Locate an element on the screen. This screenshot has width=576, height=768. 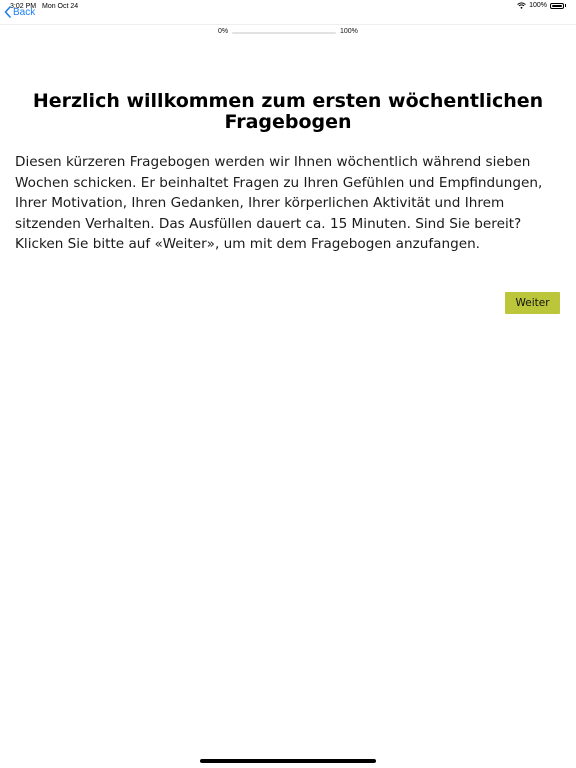
battery-icon-wrap is located at coordinates (558, 5).